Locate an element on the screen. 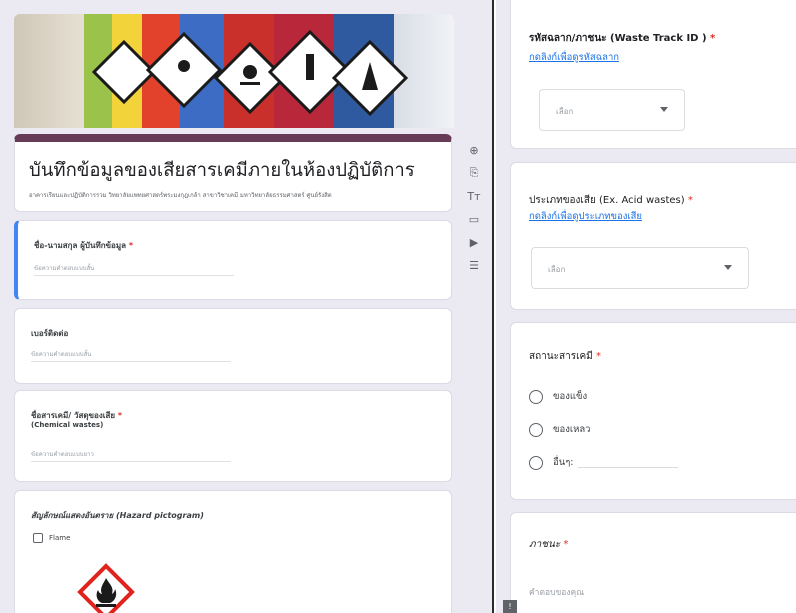 The height and width of the screenshot is (613, 796). radio-option-other: อื่นๆ: is located at coordinates (603, 462).